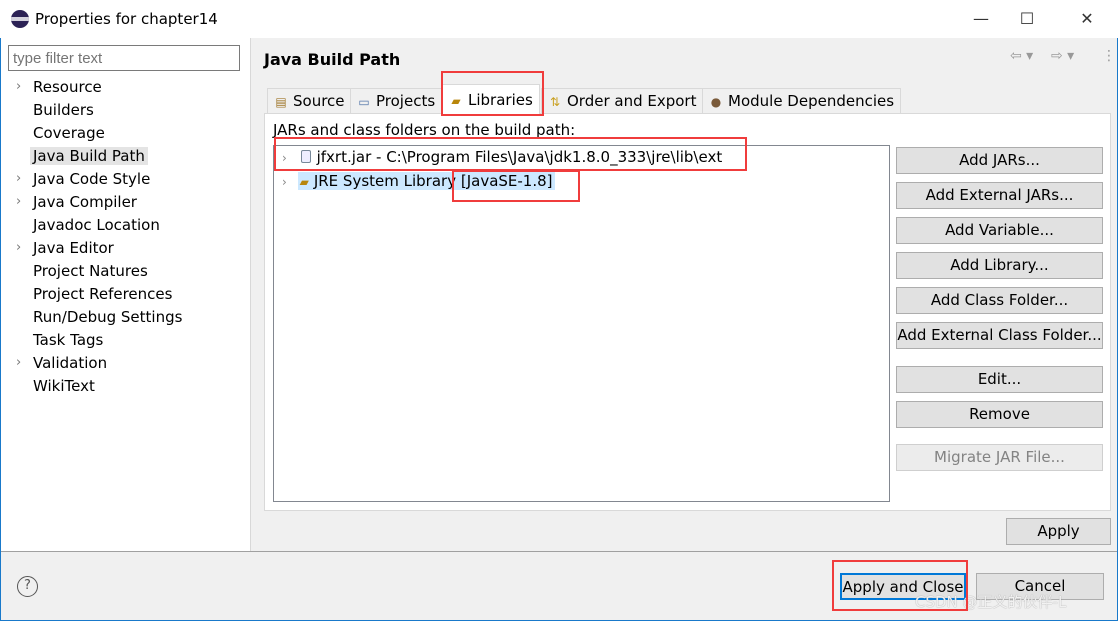 Image resolution: width=1118 pixels, height=621 pixels. What do you see at coordinates (559, 551) in the screenshot?
I see `divider` at bounding box center [559, 551].